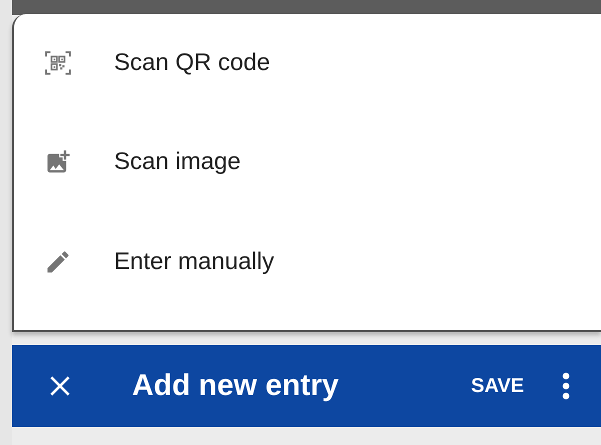  What do you see at coordinates (497, 386) in the screenshot?
I see `save-button: SAVE` at bounding box center [497, 386].